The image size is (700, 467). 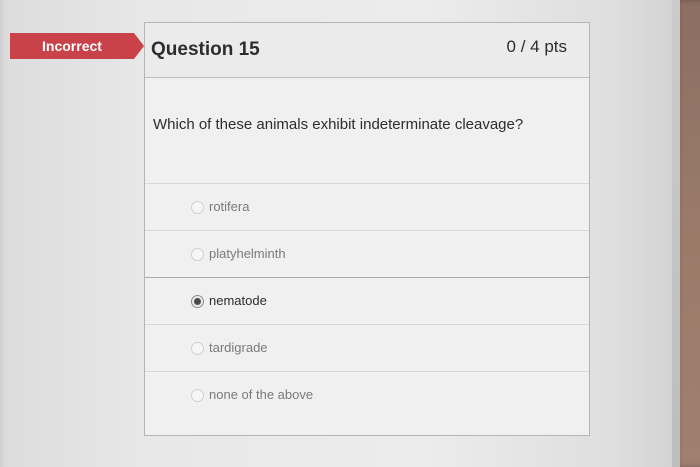 What do you see at coordinates (367, 50) in the screenshot?
I see `question-header: Question 15 0 / 4 pts` at bounding box center [367, 50].